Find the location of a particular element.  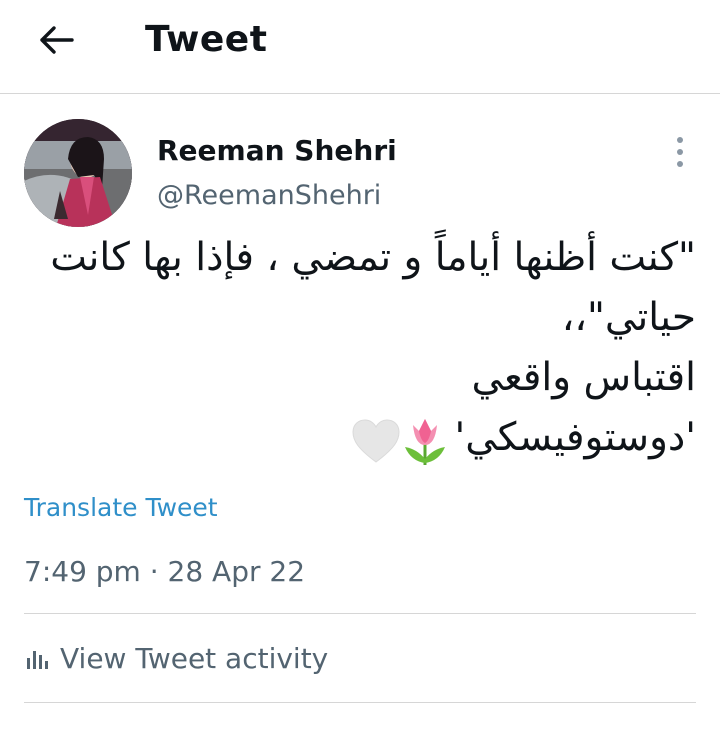

bar-chart-icon is located at coordinates (37, 660).